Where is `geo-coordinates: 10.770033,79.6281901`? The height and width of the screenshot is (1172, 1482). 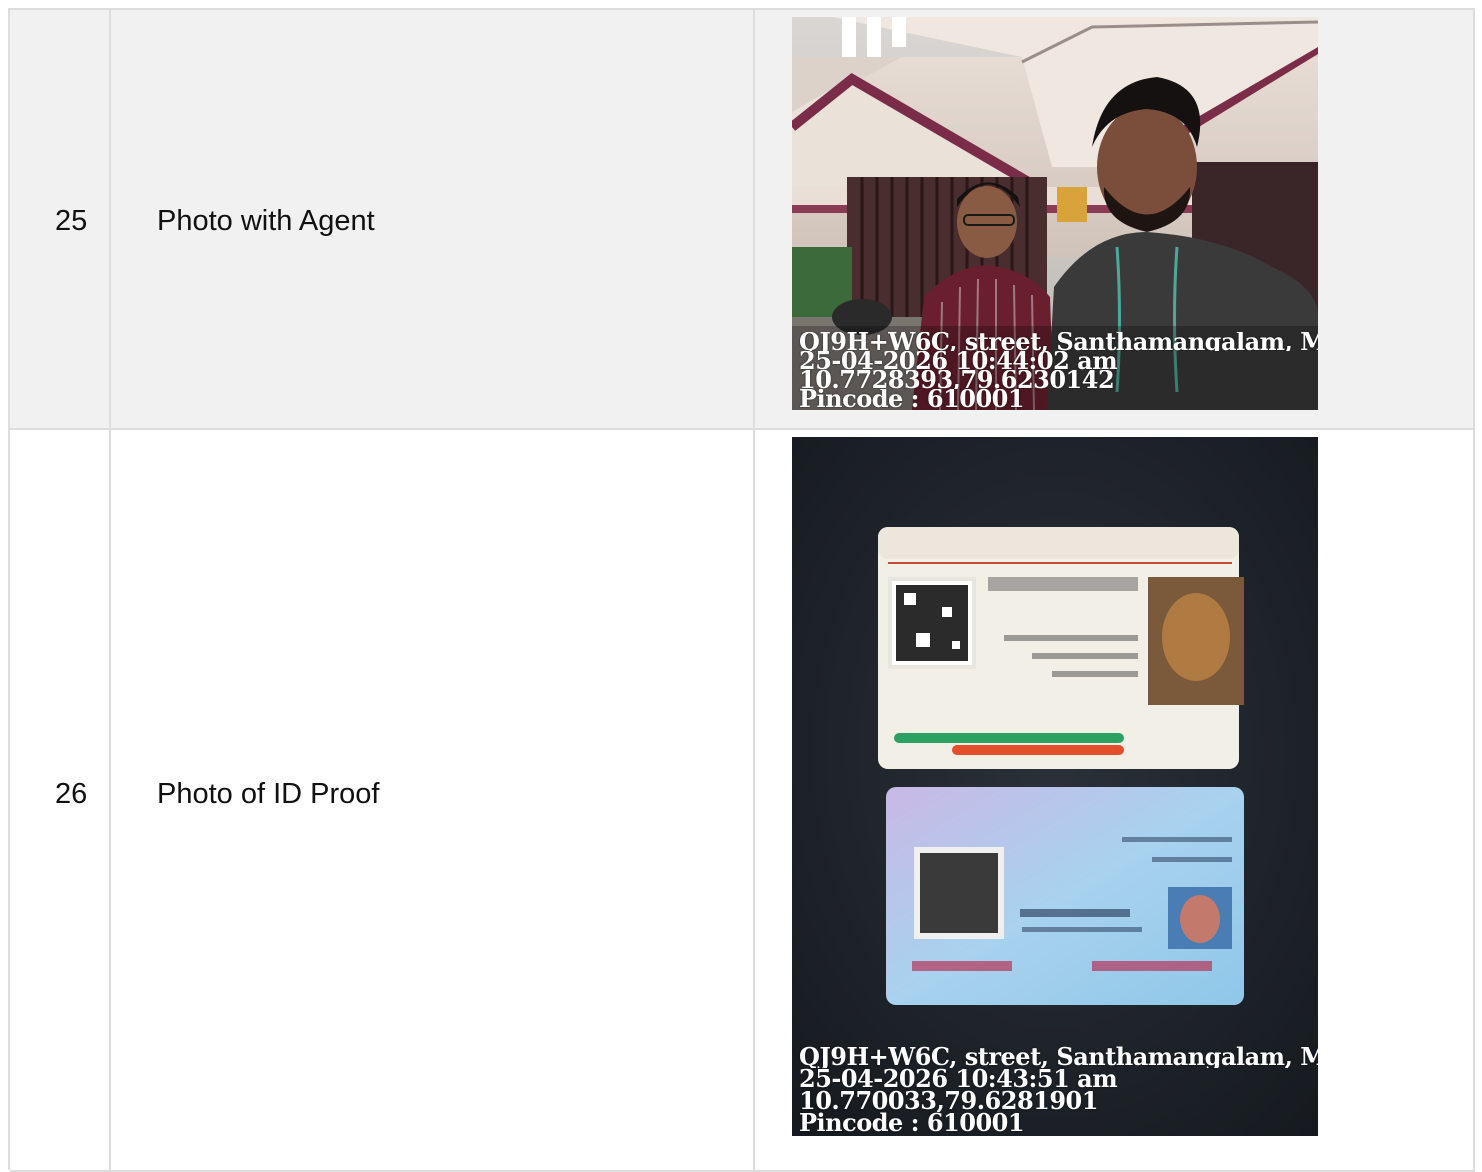 geo-coordinates: 10.770033,79.6281901 is located at coordinates (948, 1101).